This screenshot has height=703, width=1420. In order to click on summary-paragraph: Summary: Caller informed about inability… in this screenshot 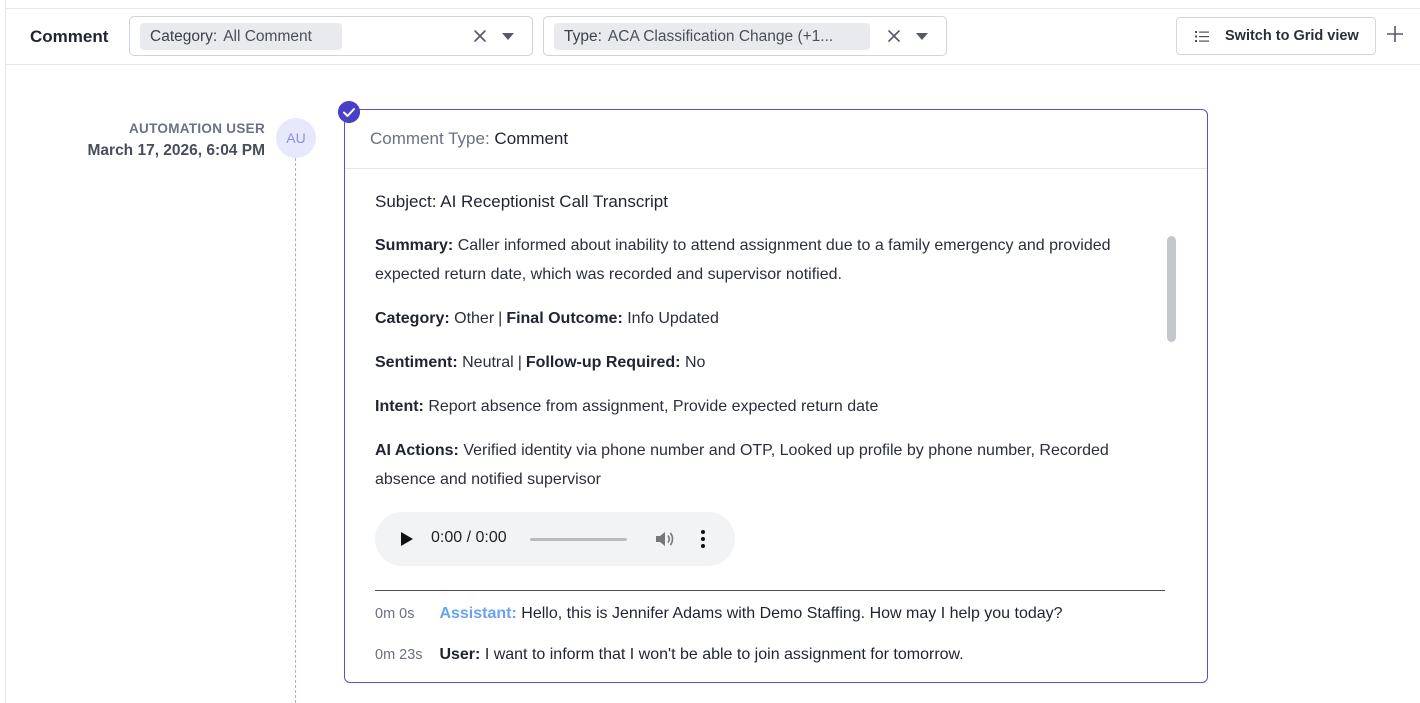, I will do `click(770, 260)`.